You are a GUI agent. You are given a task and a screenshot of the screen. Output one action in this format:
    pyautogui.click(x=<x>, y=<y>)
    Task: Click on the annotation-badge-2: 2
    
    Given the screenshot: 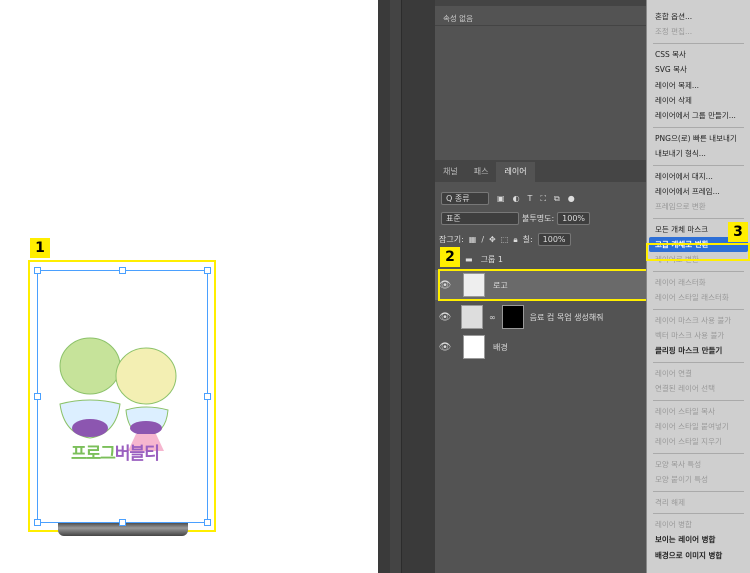 What is the action you would take?
    pyautogui.click(x=450, y=257)
    